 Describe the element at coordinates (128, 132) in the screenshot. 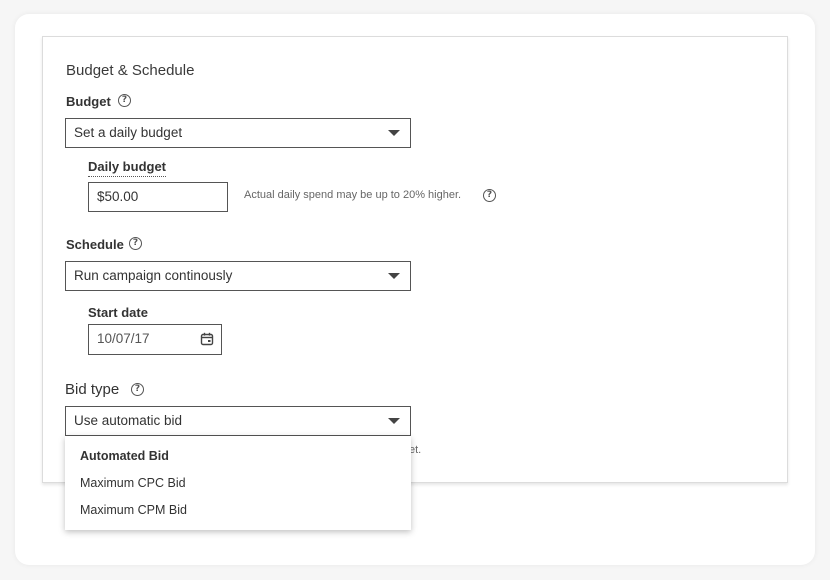

I see `budget-select-value: Set a daily budget` at that location.